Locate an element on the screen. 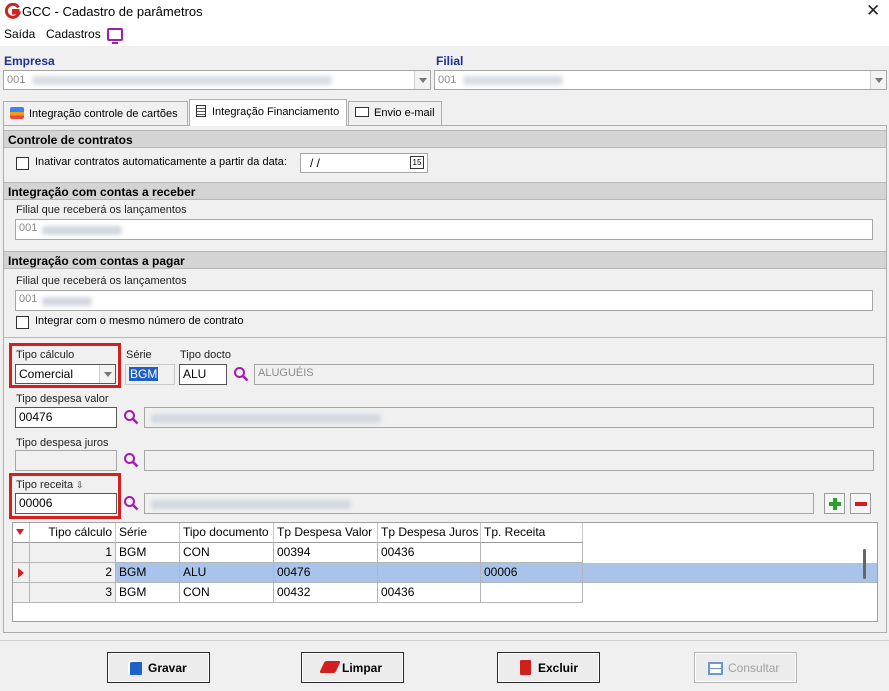  empresa-value: 001 is located at coordinates (16, 80).